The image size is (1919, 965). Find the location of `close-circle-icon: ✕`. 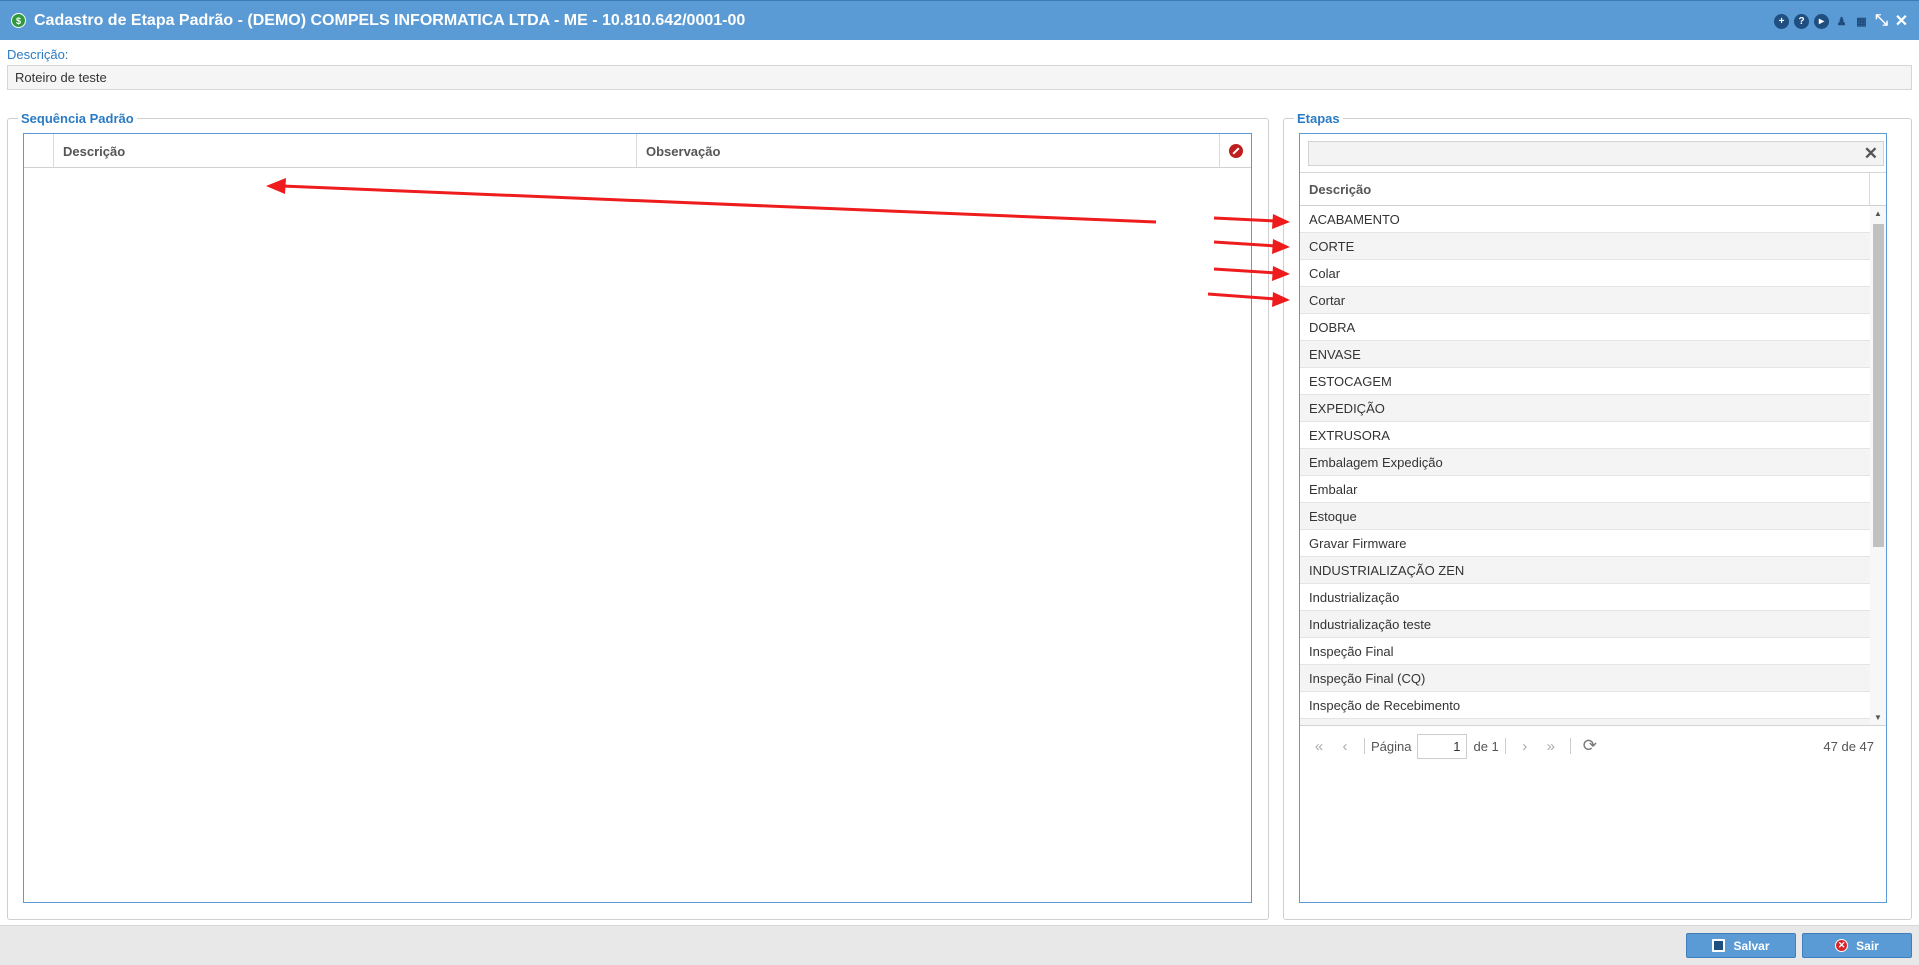

close-circle-icon: ✕ is located at coordinates (1842, 945).